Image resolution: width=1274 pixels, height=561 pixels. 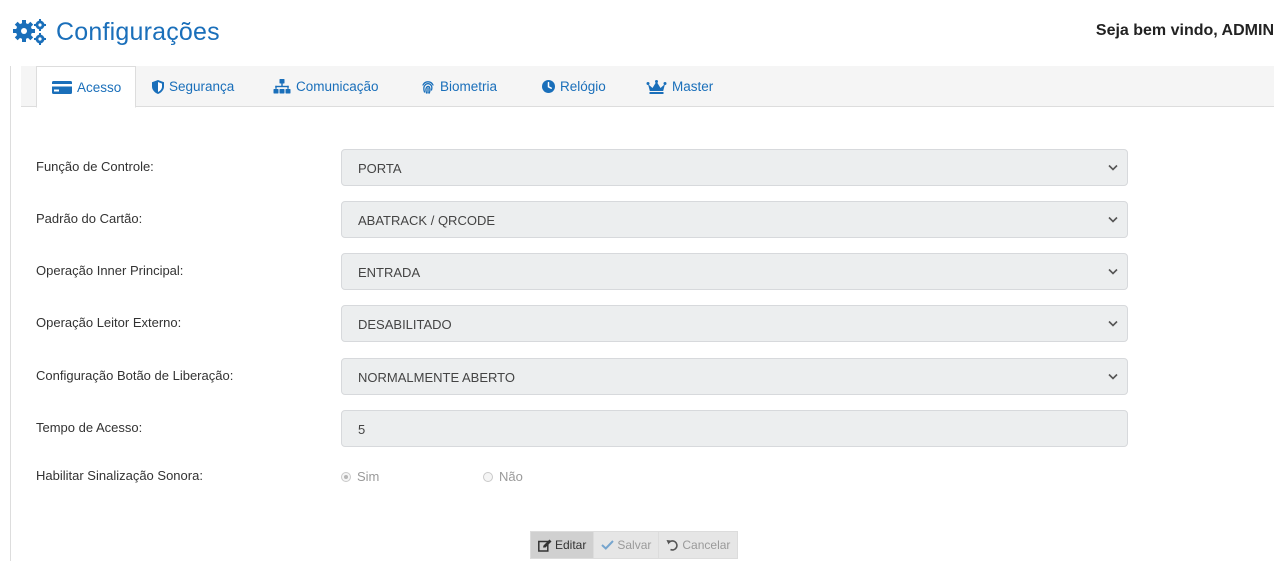 I want to click on row-operacao-inner: Operação Inner Principal: ENTRADA, so click(x=587, y=271).